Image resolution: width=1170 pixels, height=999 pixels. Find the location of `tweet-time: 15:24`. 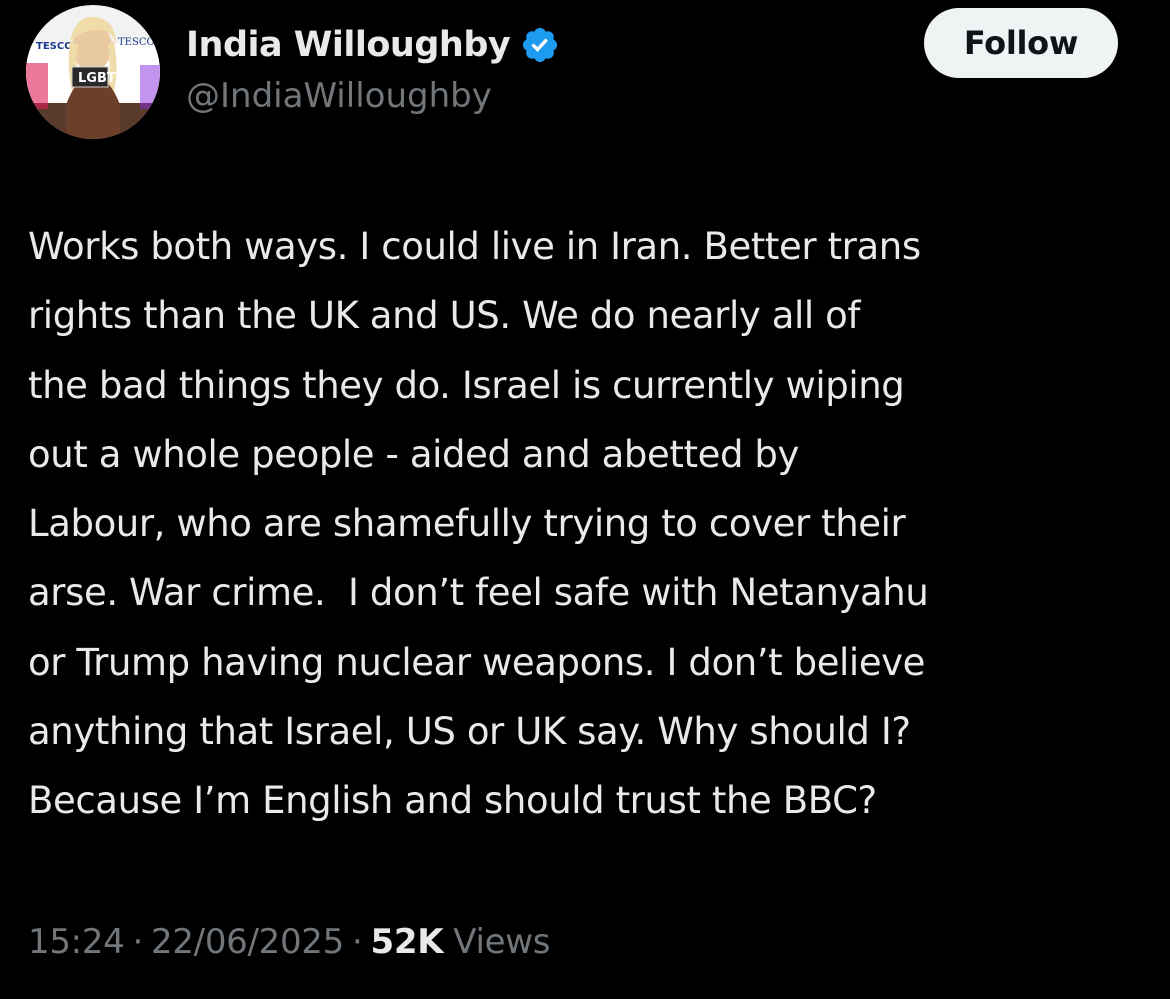

tweet-time: 15:24 is located at coordinates (76, 942).